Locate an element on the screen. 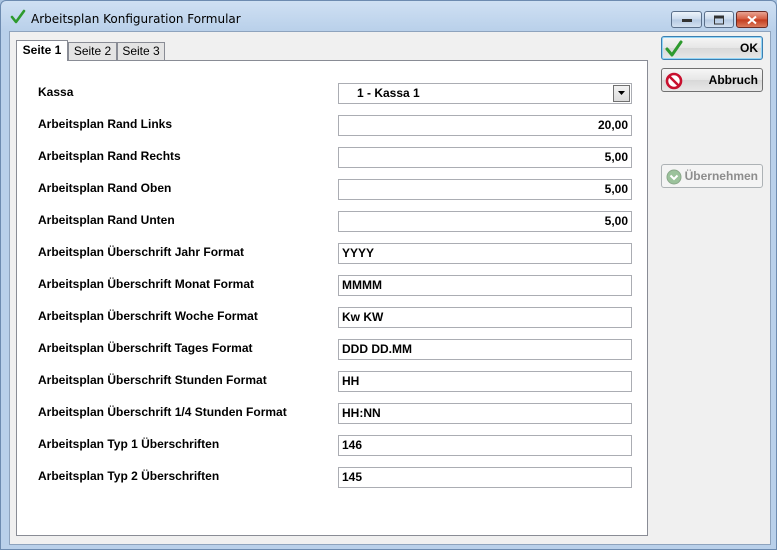 The image size is (777, 550). chevron-down-circle-icon is located at coordinates (674, 177).